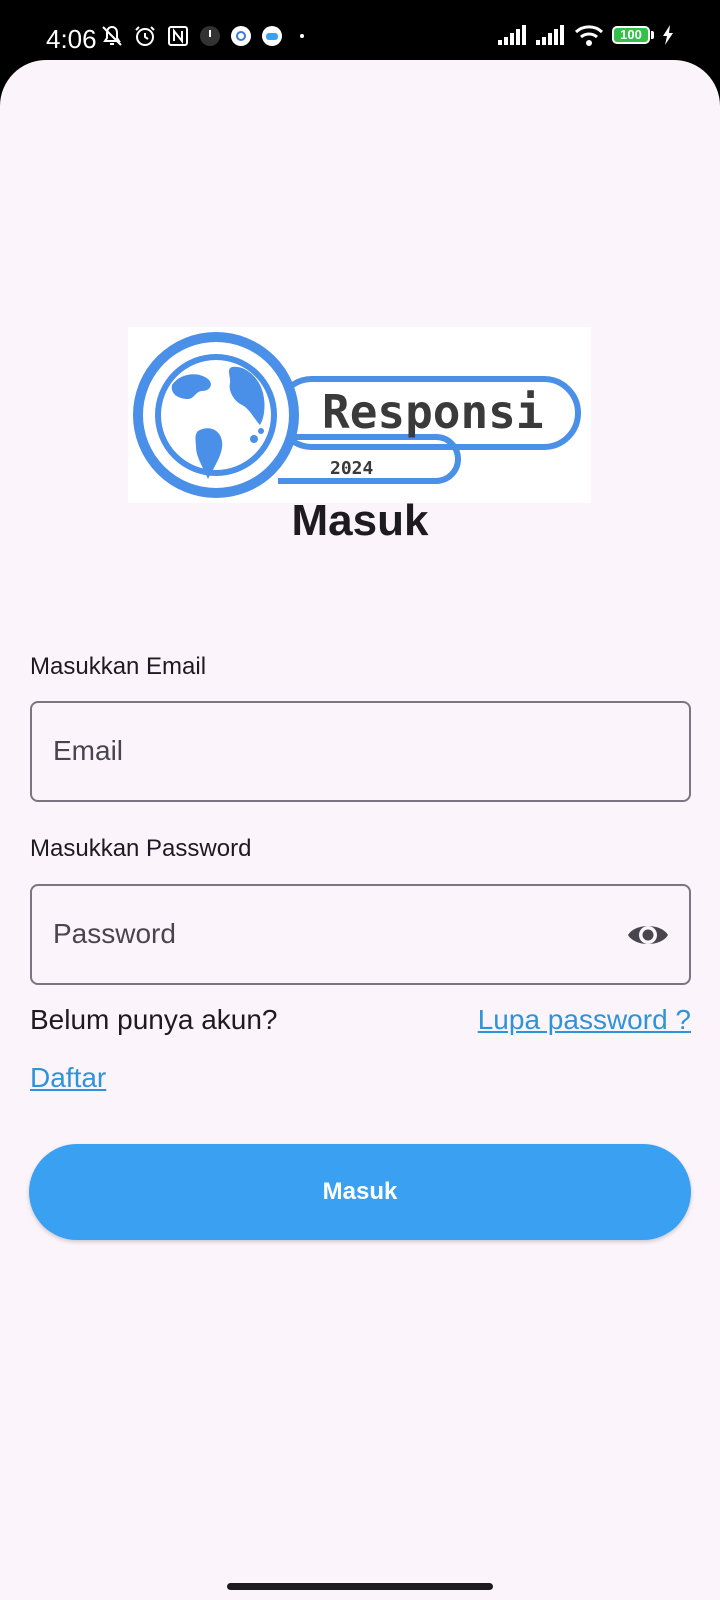 This screenshot has height=1600, width=720. I want to click on alarm-icon, so click(145, 36).